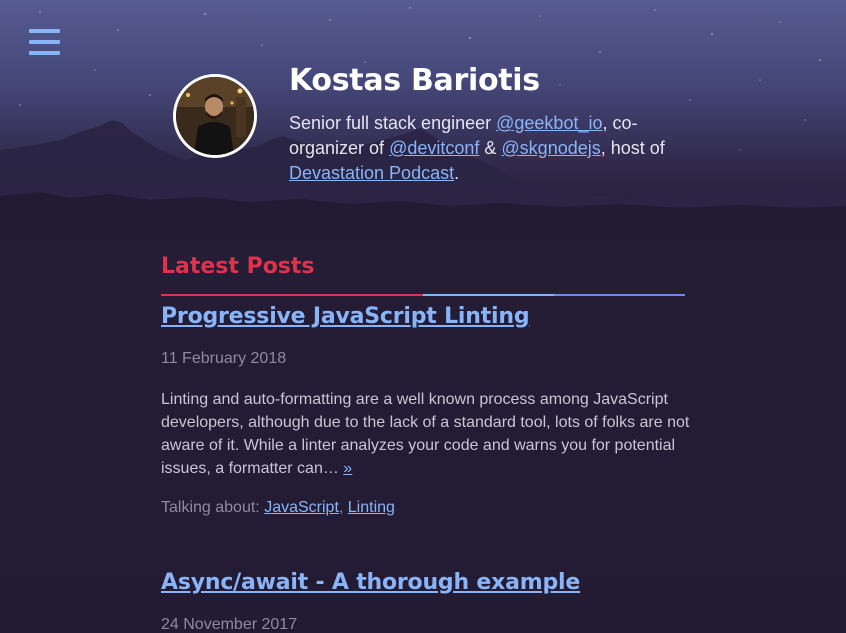  Describe the element at coordinates (238, 266) in the screenshot. I see `latest-posts-heading: Latest Posts` at that location.